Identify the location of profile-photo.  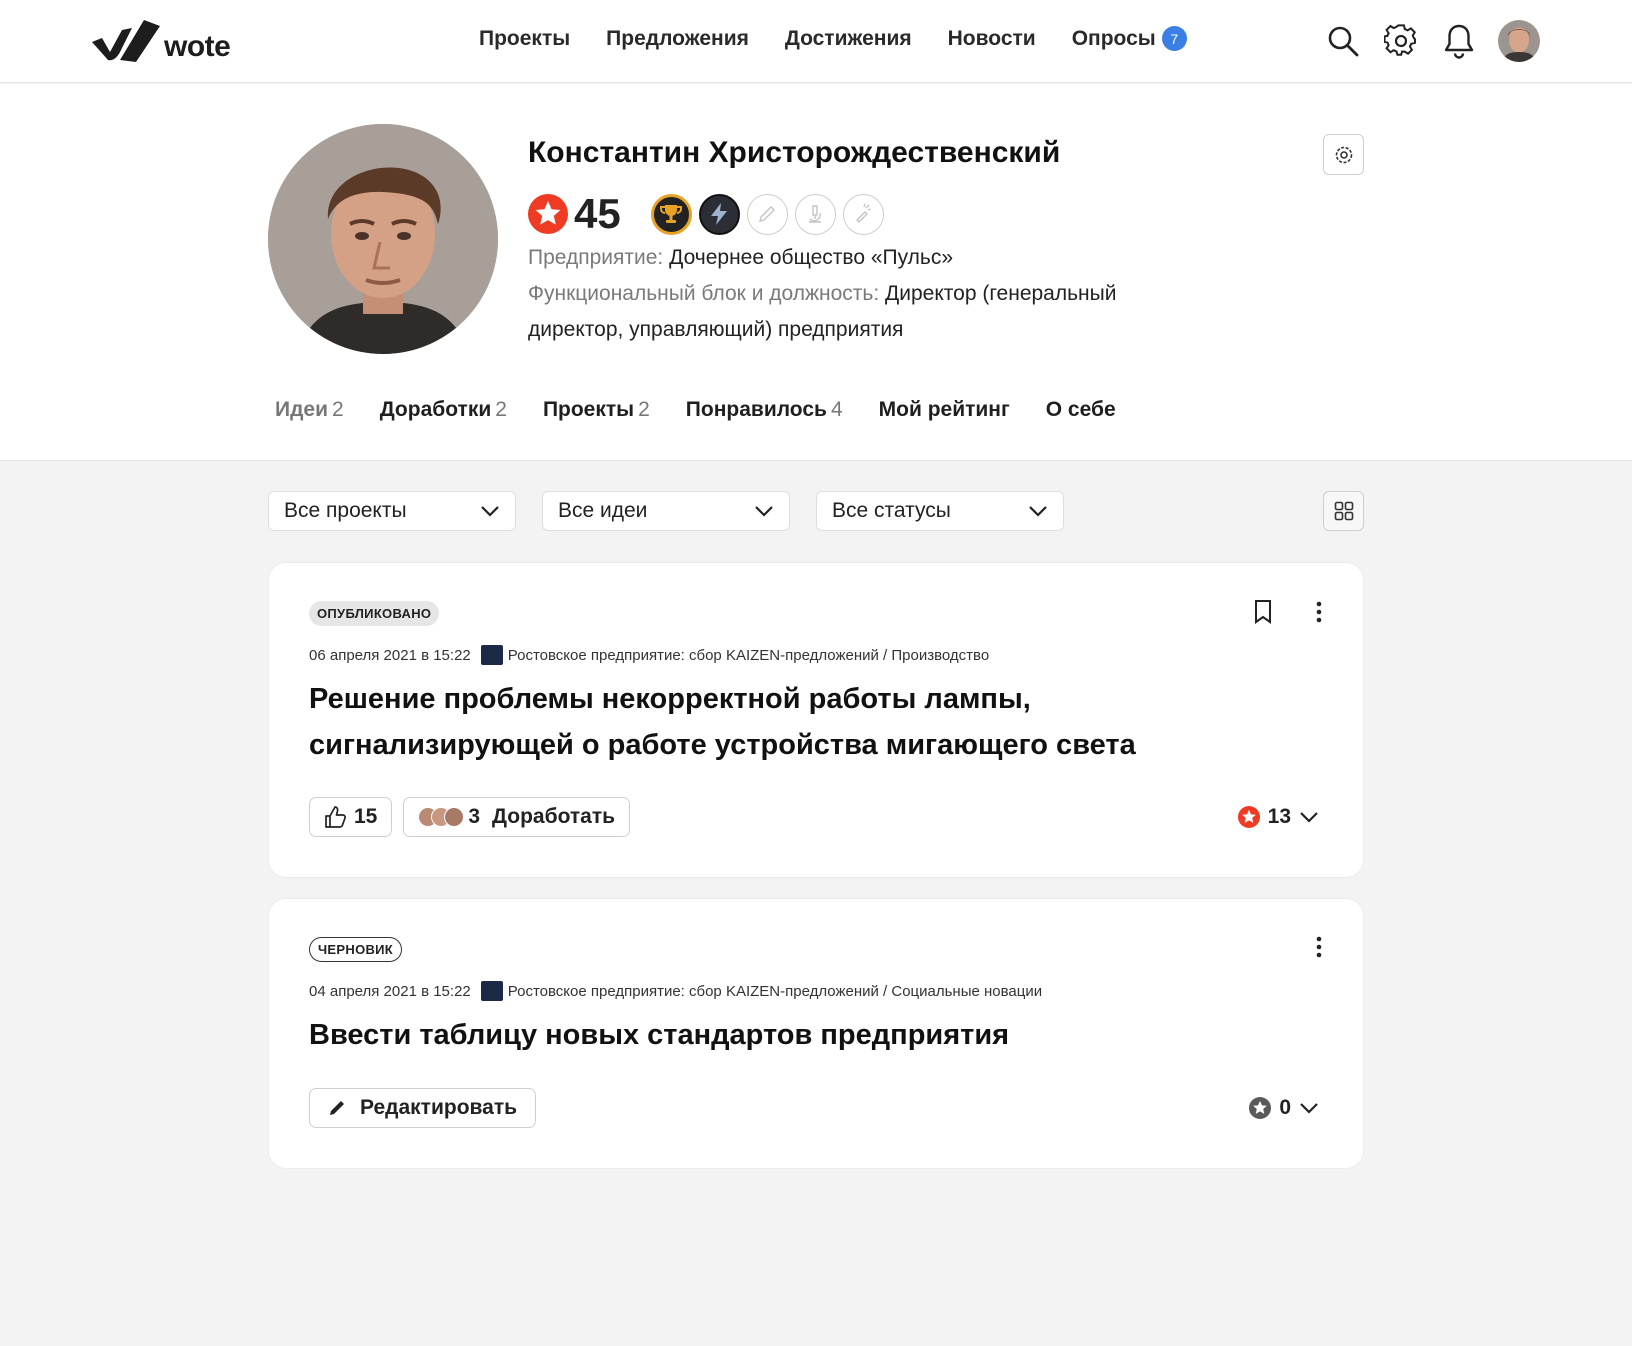
(383, 239).